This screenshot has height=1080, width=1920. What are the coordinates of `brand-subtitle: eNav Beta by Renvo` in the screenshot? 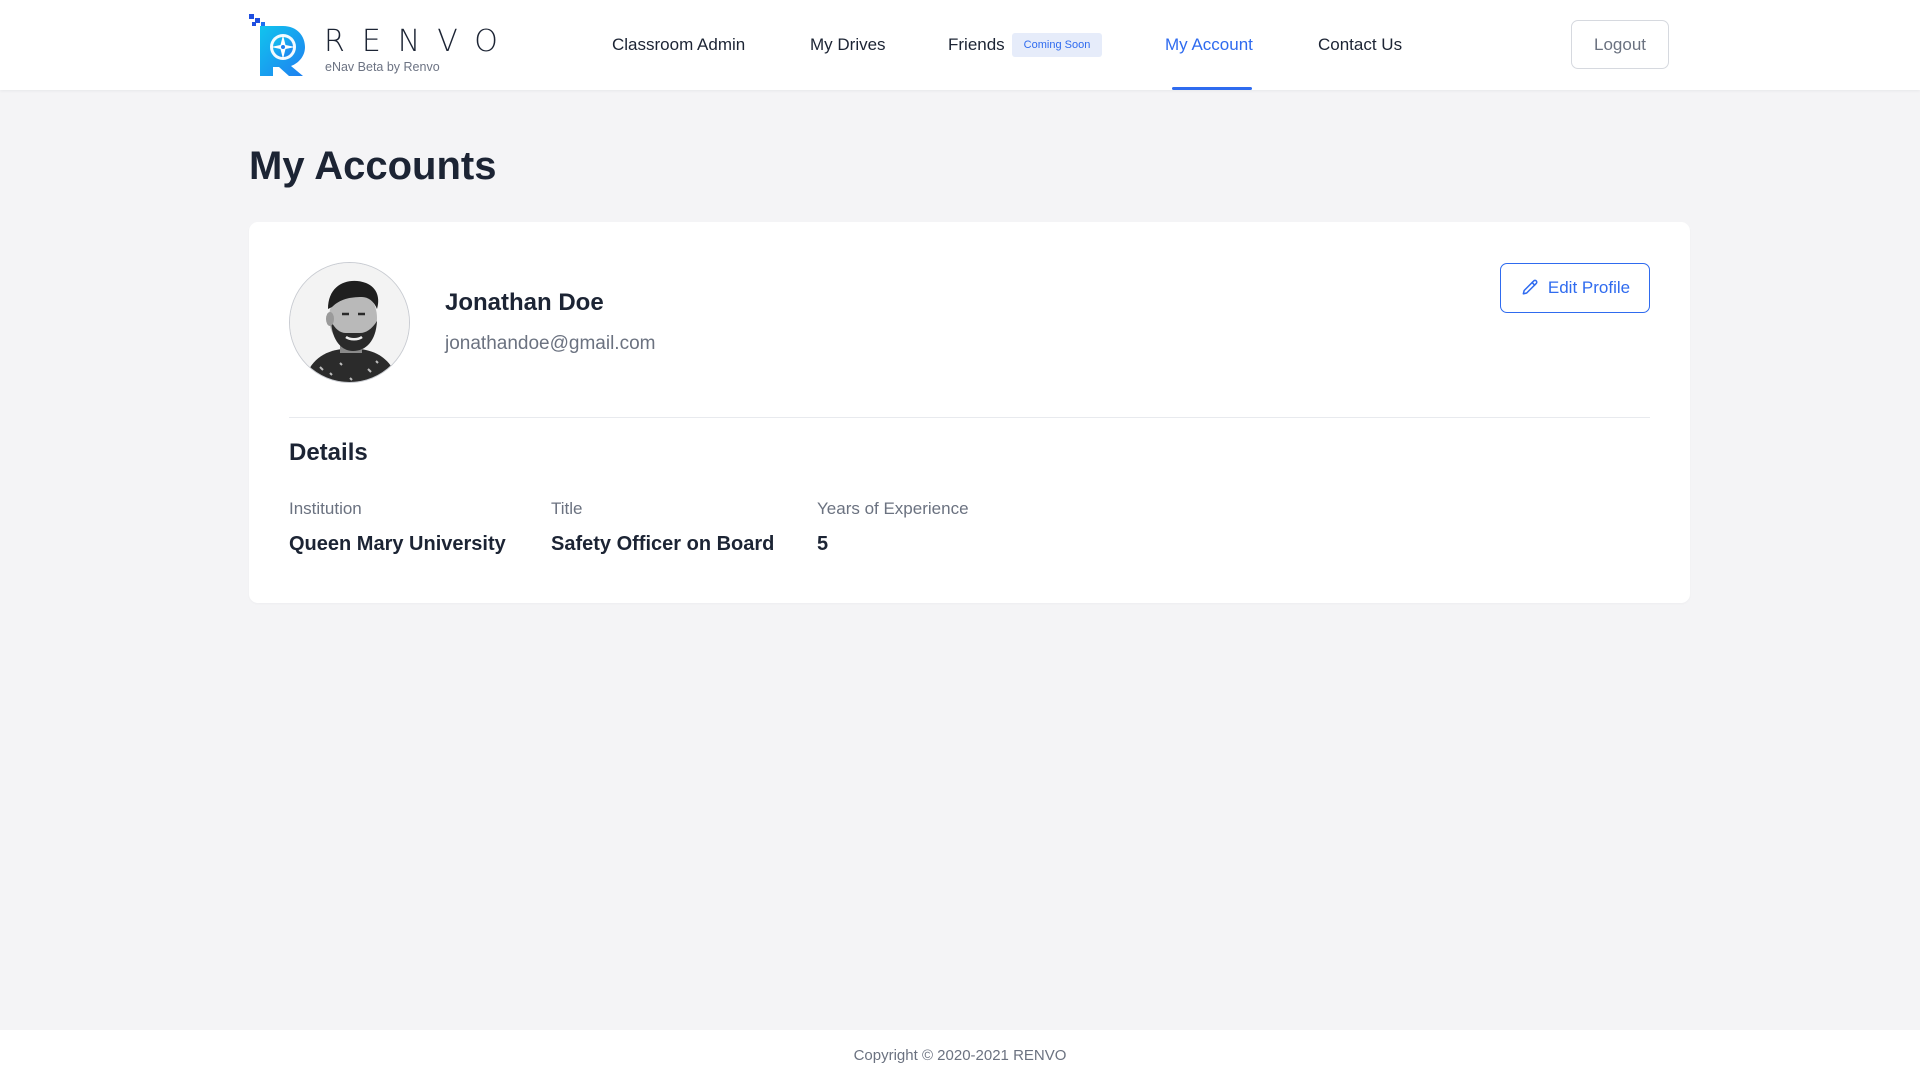 It's located at (382, 67).